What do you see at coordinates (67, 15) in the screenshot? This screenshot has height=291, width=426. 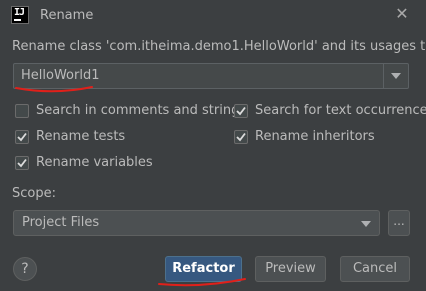 I see `dialog-title: Rename` at bounding box center [67, 15].